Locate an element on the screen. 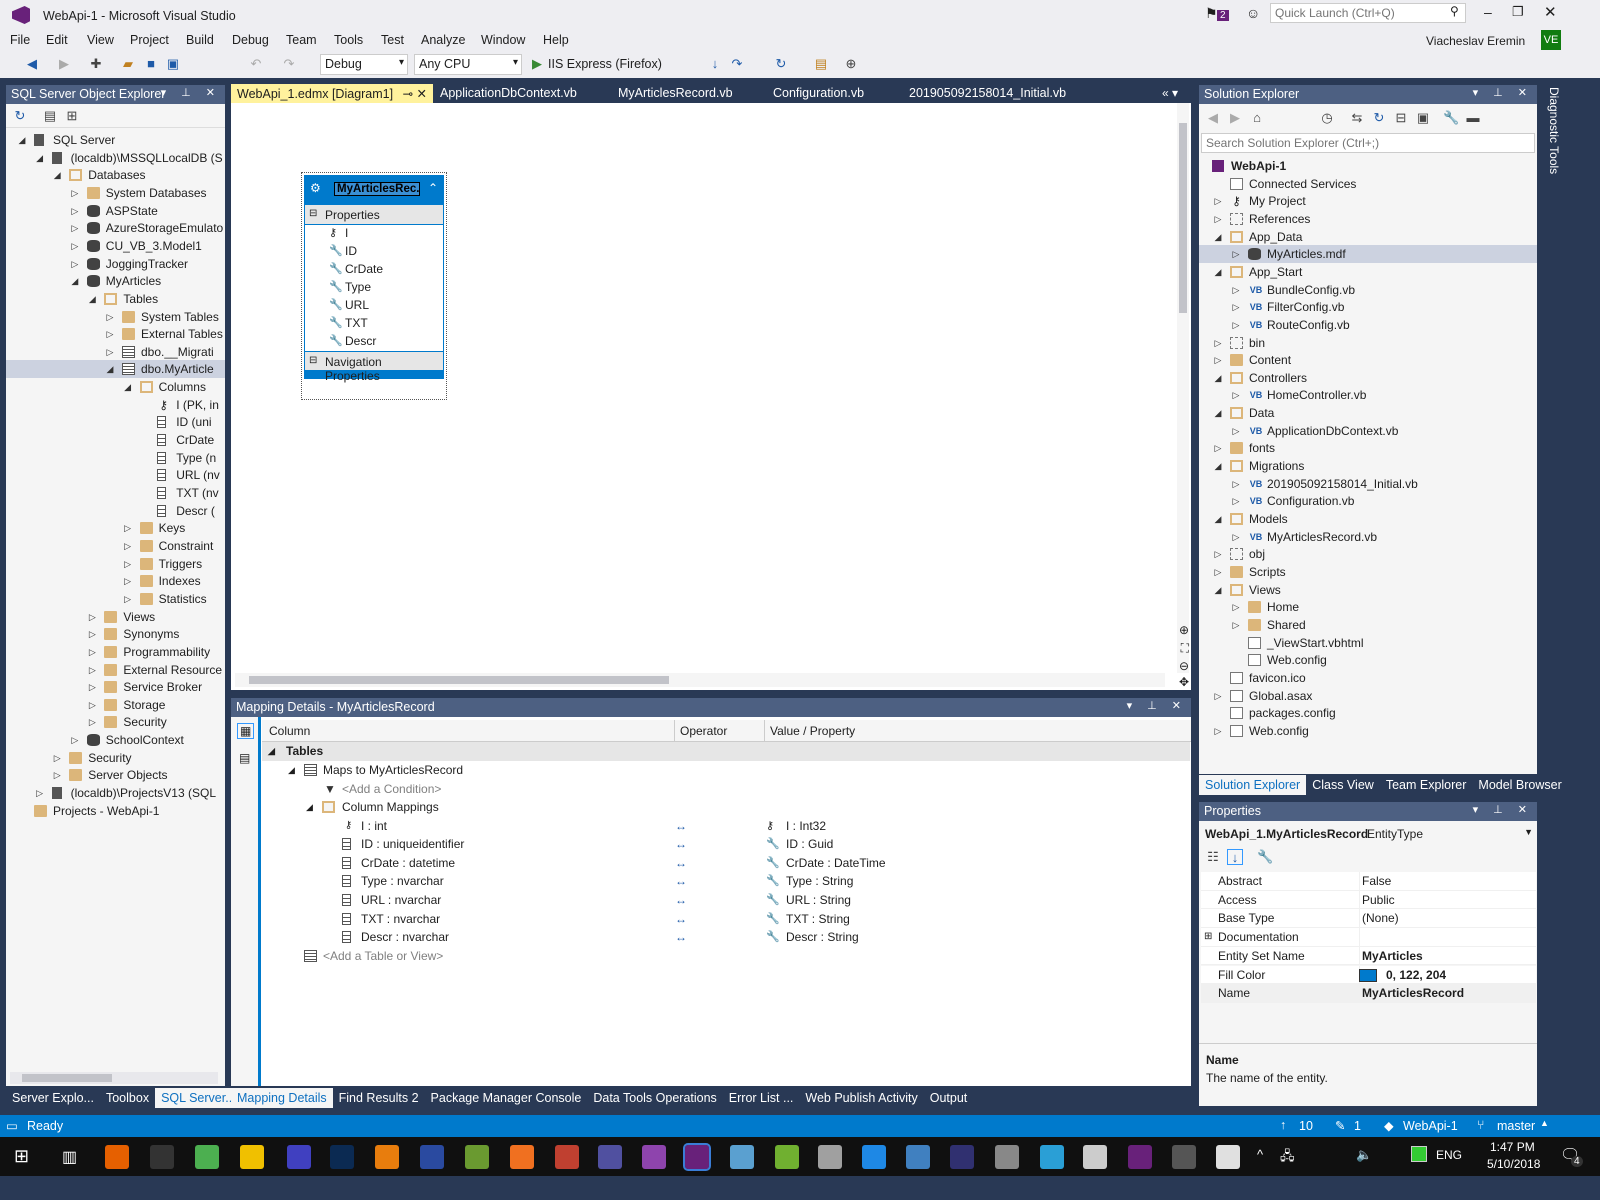 Image resolution: width=1600 pixels, height=1200 pixels. entity-property: ⚷ I is located at coordinates (374, 234).